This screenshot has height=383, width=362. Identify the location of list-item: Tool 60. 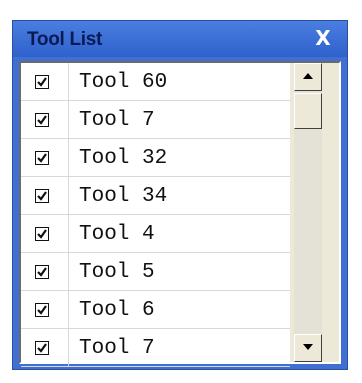
(155, 82).